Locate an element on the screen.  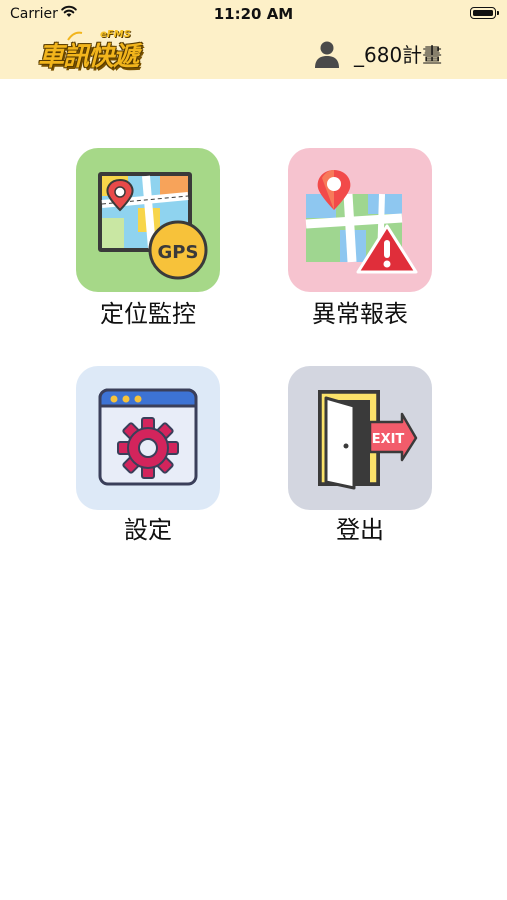
menu-item-abnormal-report-tile is located at coordinates (360, 220).